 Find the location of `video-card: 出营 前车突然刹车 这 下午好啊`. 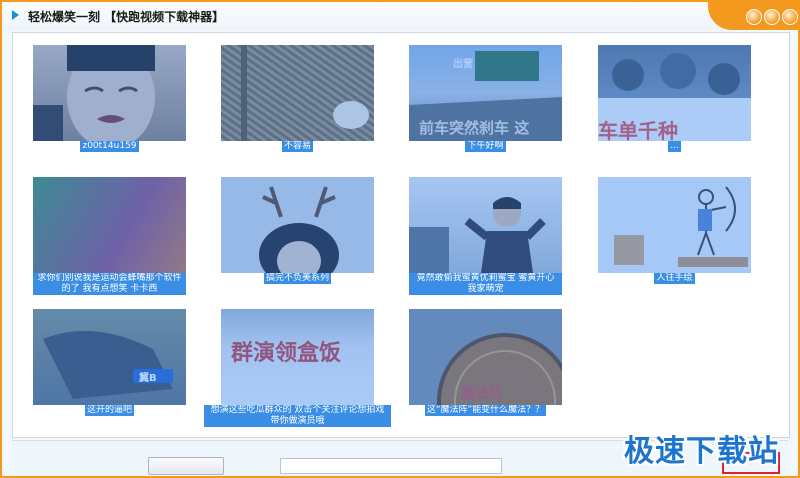

video-card: 出营 前车突然刹车 这 下午好啊 is located at coordinates (485, 98).